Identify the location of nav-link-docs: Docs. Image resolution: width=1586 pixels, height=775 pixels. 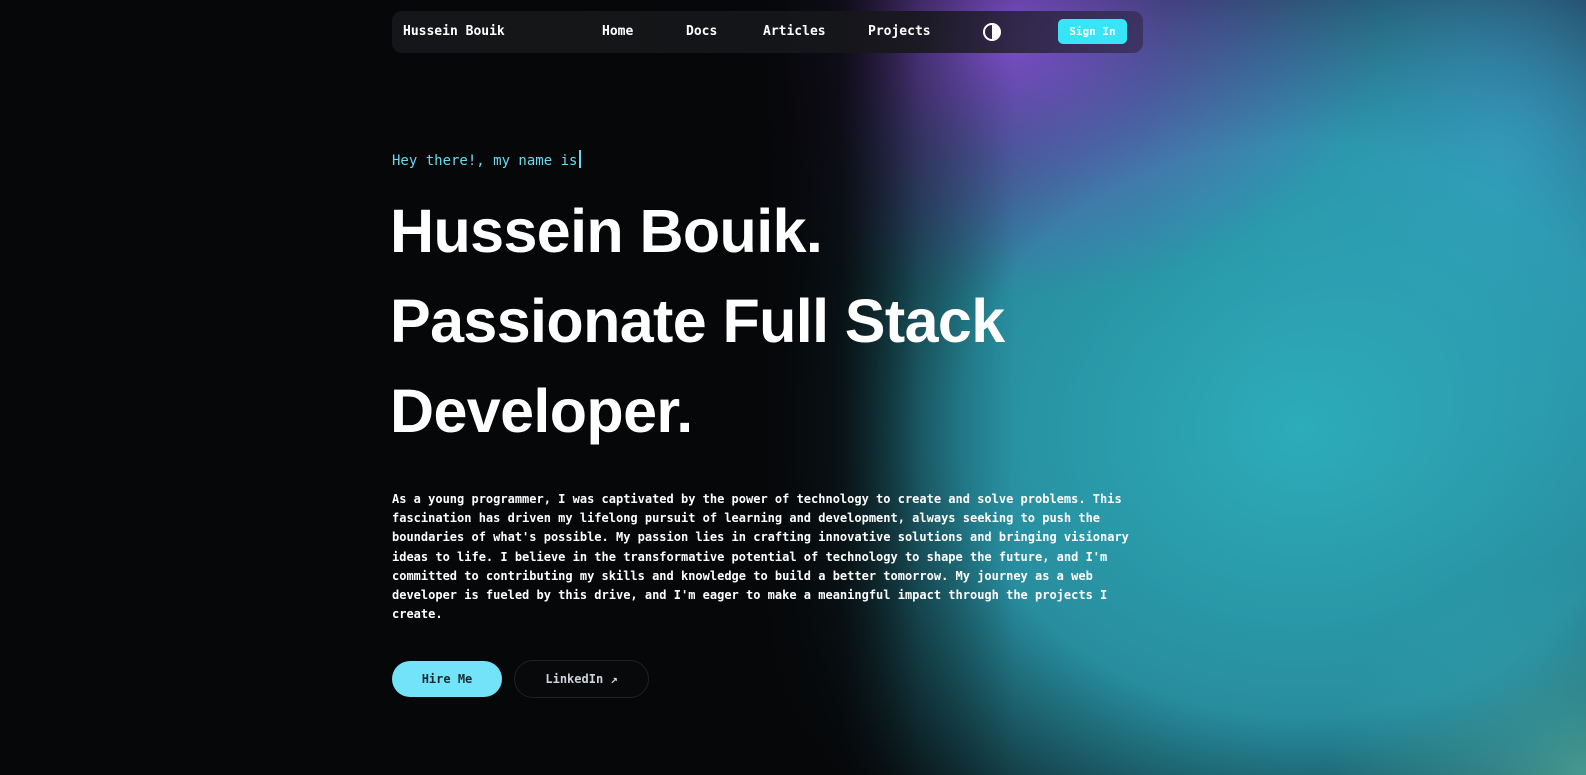
(701, 31).